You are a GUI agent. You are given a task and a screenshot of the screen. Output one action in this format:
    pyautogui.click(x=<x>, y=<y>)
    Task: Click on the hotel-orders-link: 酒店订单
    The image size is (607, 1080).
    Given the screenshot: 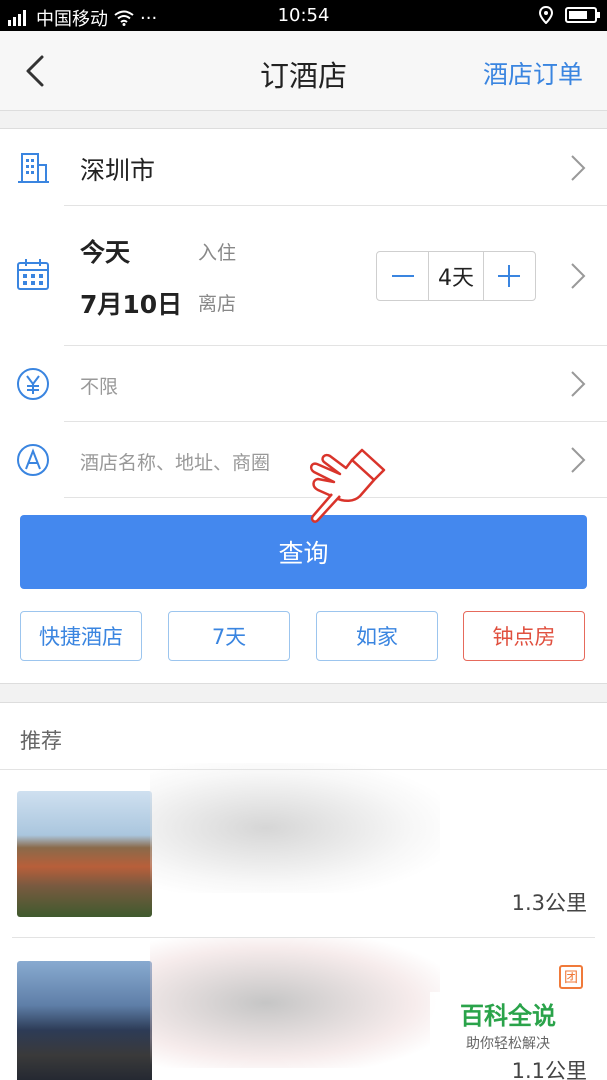 What is the action you would take?
    pyautogui.click(x=533, y=73)
    